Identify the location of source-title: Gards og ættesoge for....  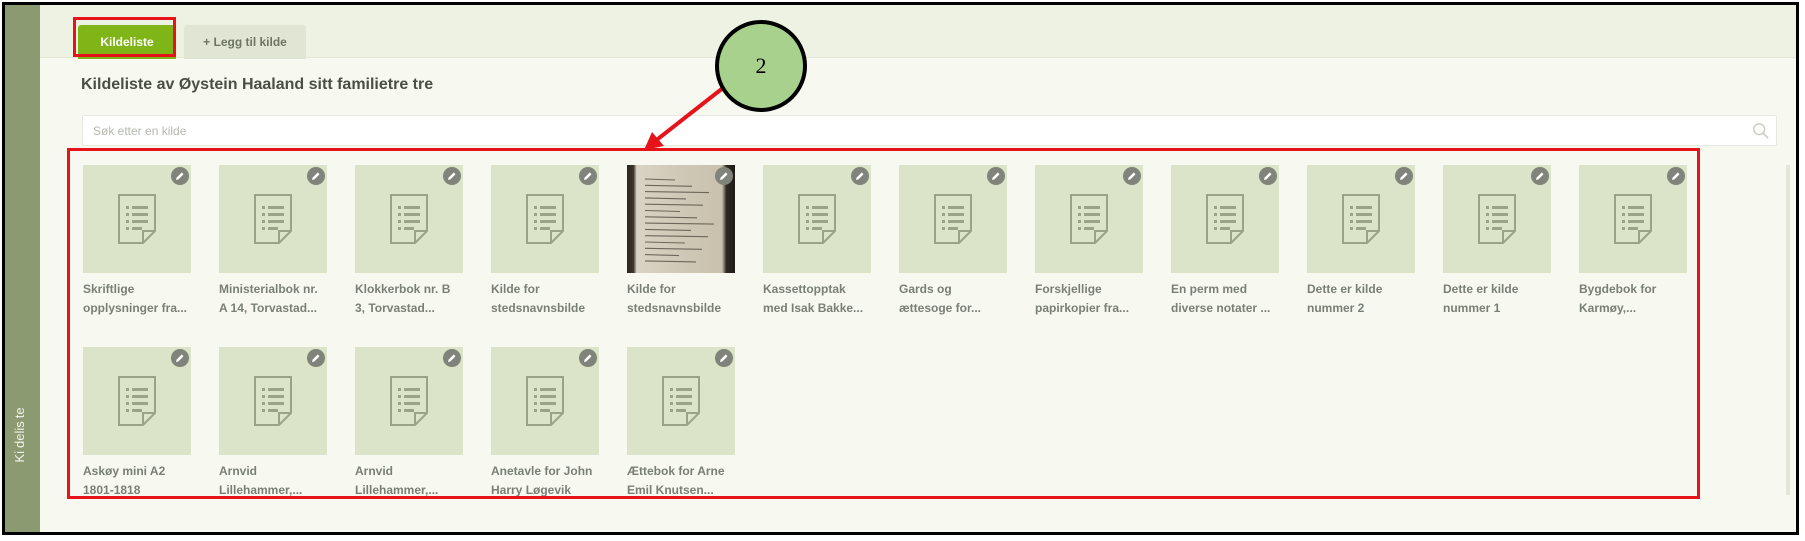
(953, 299).